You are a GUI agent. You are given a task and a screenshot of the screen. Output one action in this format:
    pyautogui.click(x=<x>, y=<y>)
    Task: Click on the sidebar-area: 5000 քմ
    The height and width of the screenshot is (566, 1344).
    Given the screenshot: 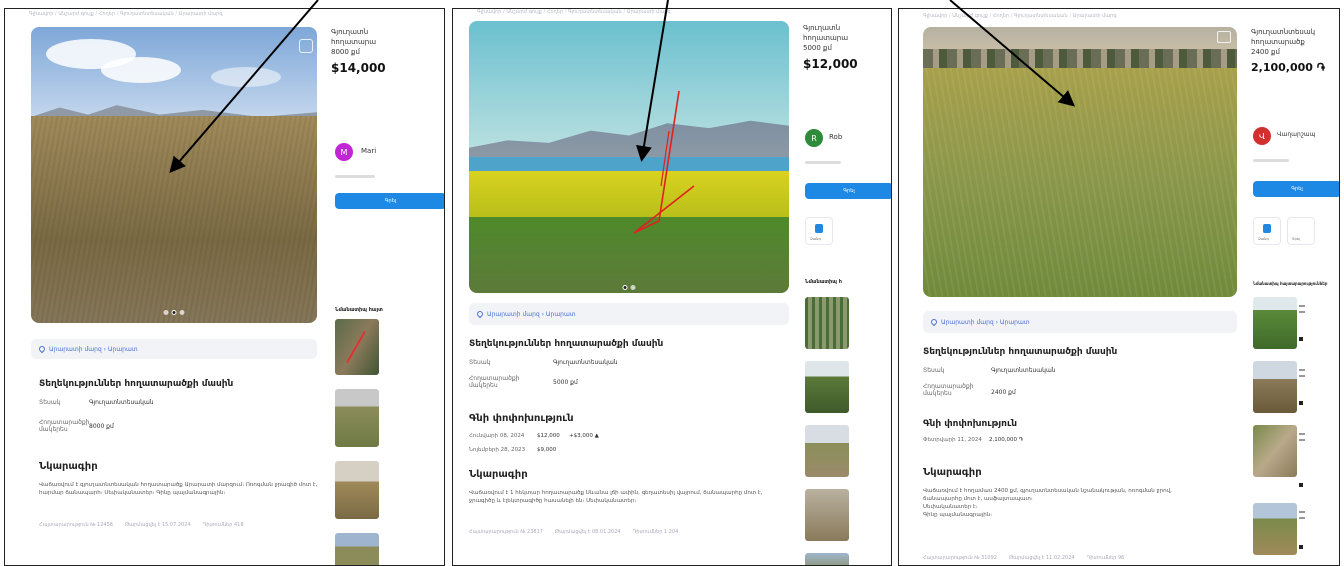 What is the action you would take?
    pyautogui.click(x=817, y=48)
    